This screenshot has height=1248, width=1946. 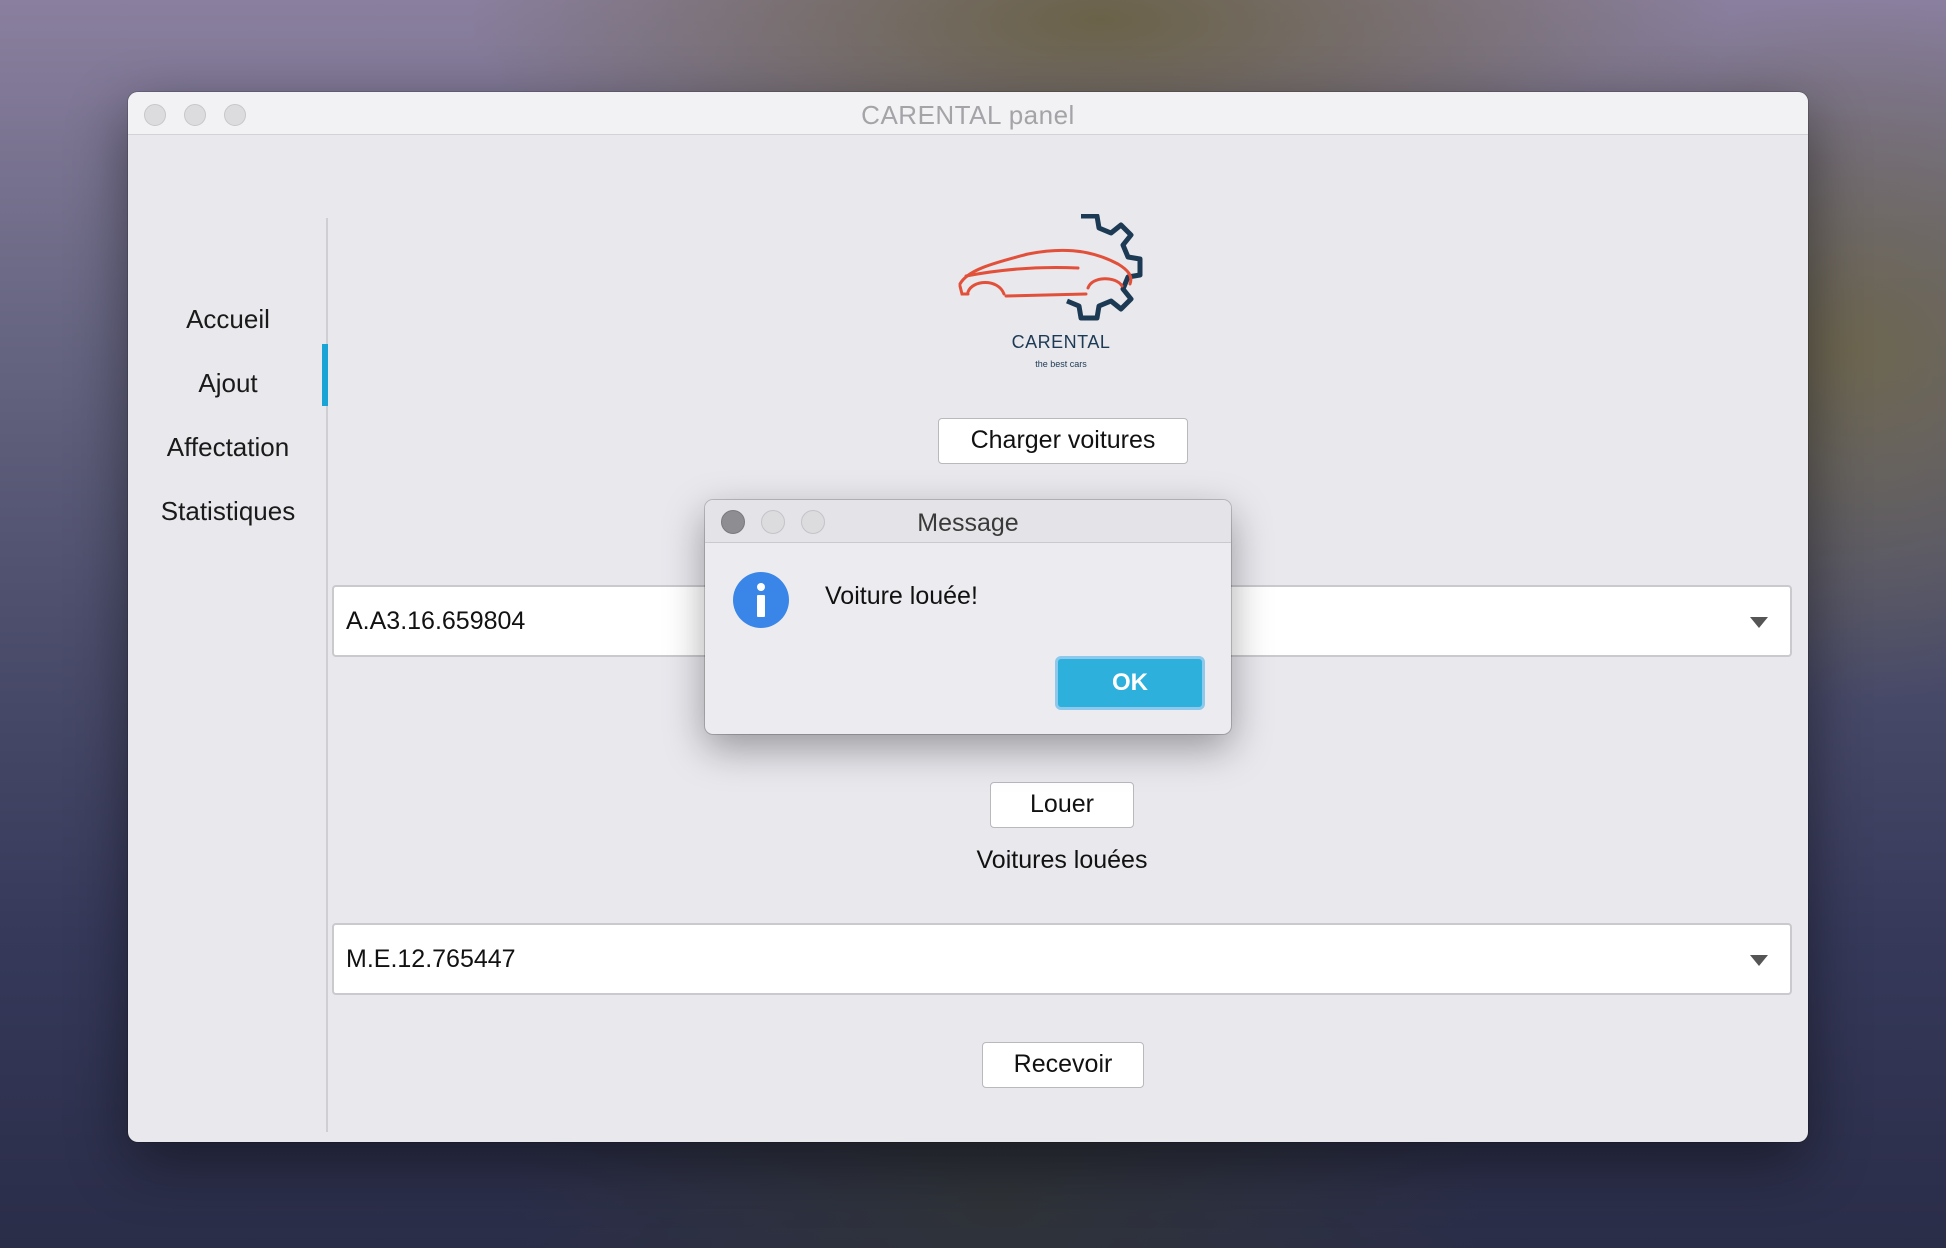 I want to click on window-title: CARENTAL panel, so click(x=968, y=115).